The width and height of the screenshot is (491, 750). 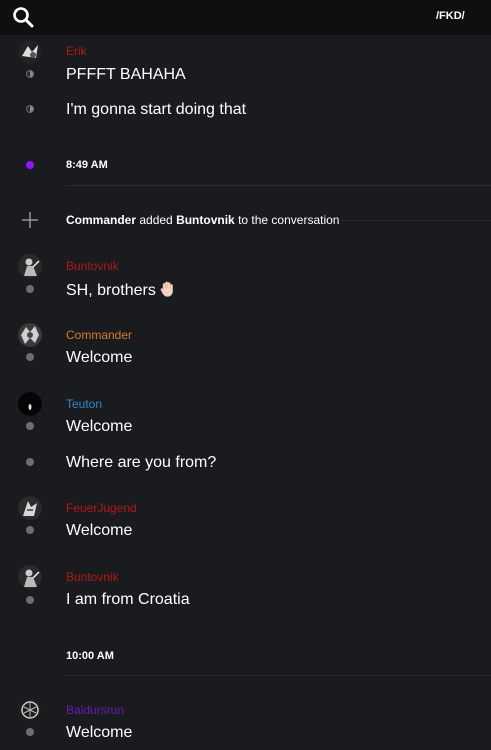 What do you see at coordinates (156, 109) in the screenshot?
I see `message-text: I'm gonna start doing that` at bounding box center [156, 109].